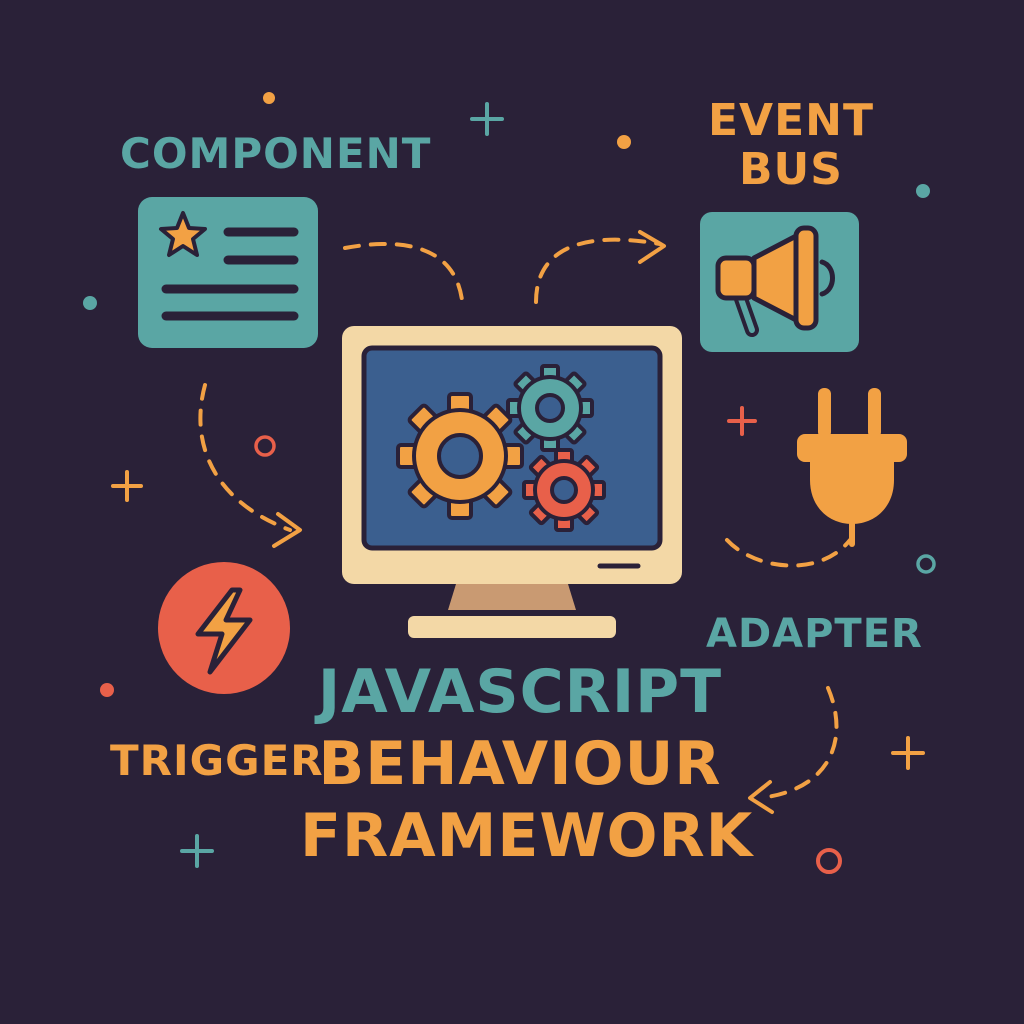 Image resolution: width=1024 pixels, height=1024 pixels. I want to click on arrow-component-to-monitor, so click(245, 457).